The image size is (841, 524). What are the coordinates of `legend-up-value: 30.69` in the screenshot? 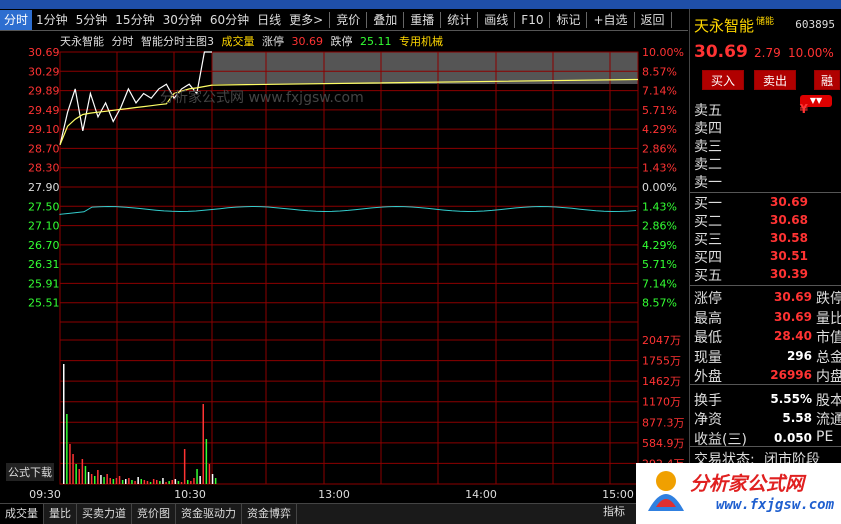 It's located at (307, 41).